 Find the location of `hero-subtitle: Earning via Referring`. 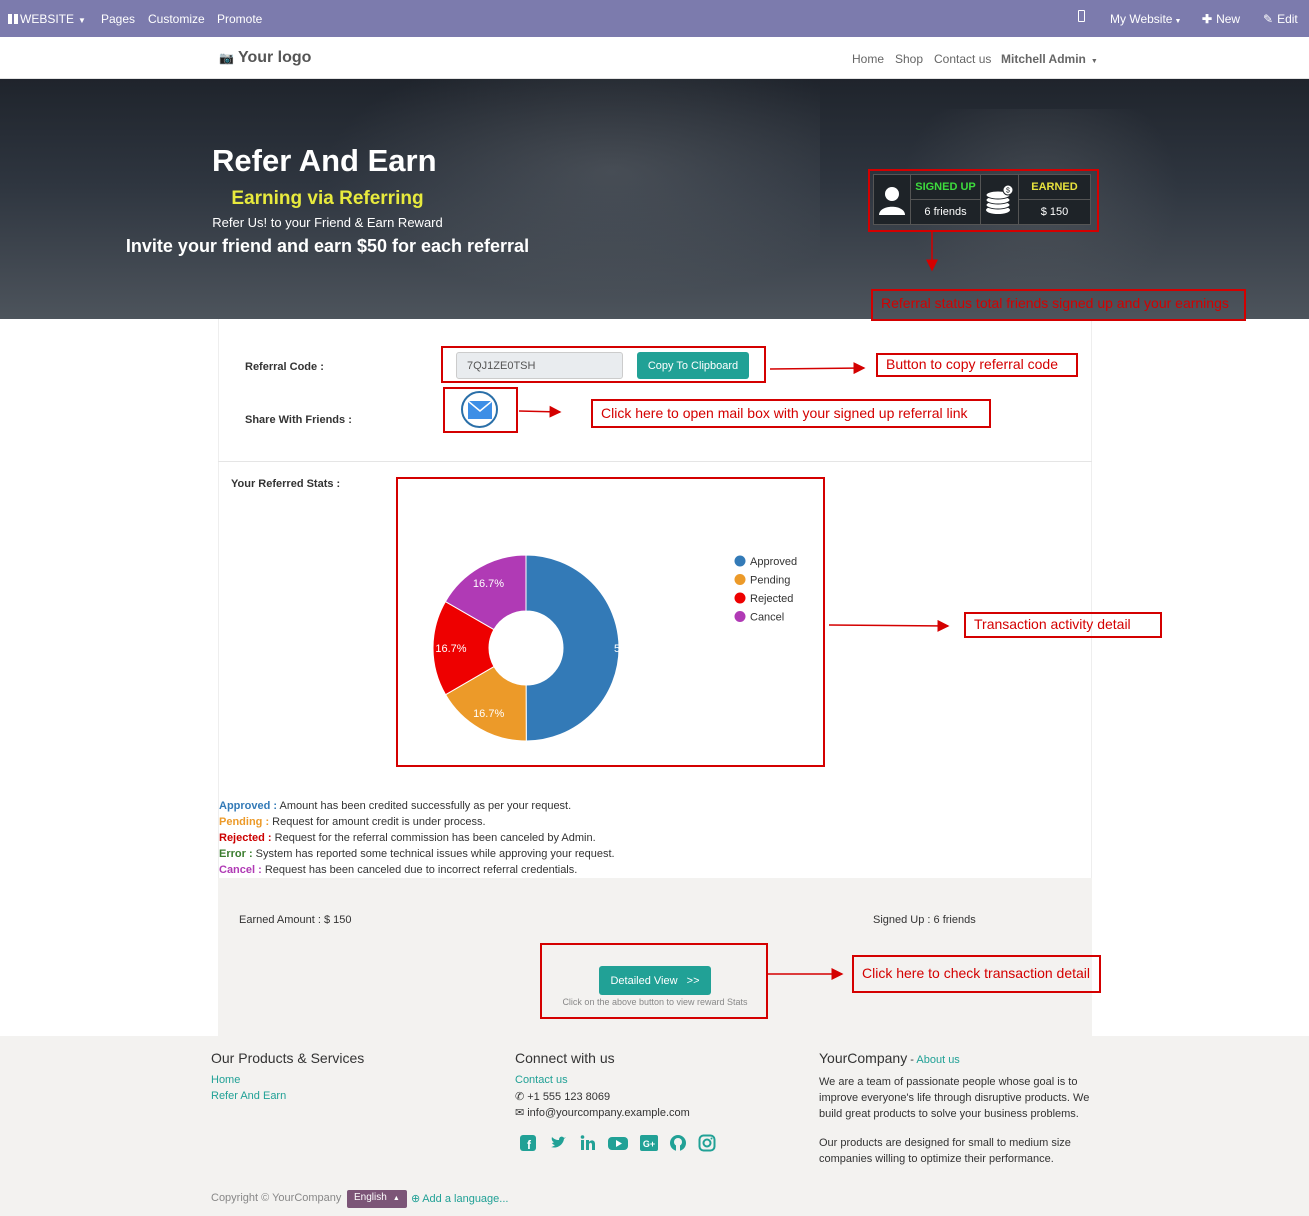

hero-subtitle: Earning via Referring is located at coordinates (327, 198).